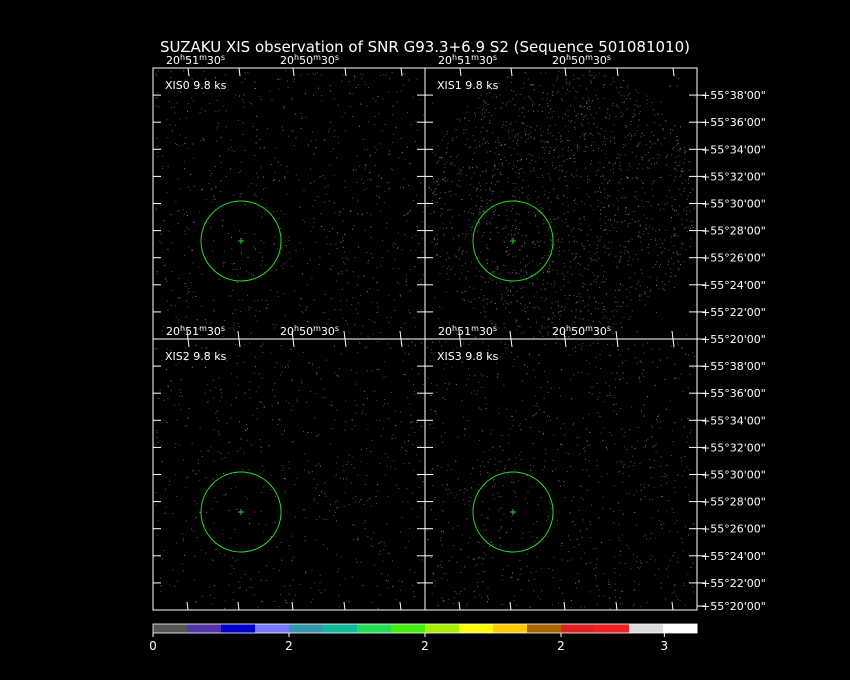 Image resolution: width=850 pixels, height=680 pixels. I want to click on dec-tick-label: +55°36'00", so click(733, 122).